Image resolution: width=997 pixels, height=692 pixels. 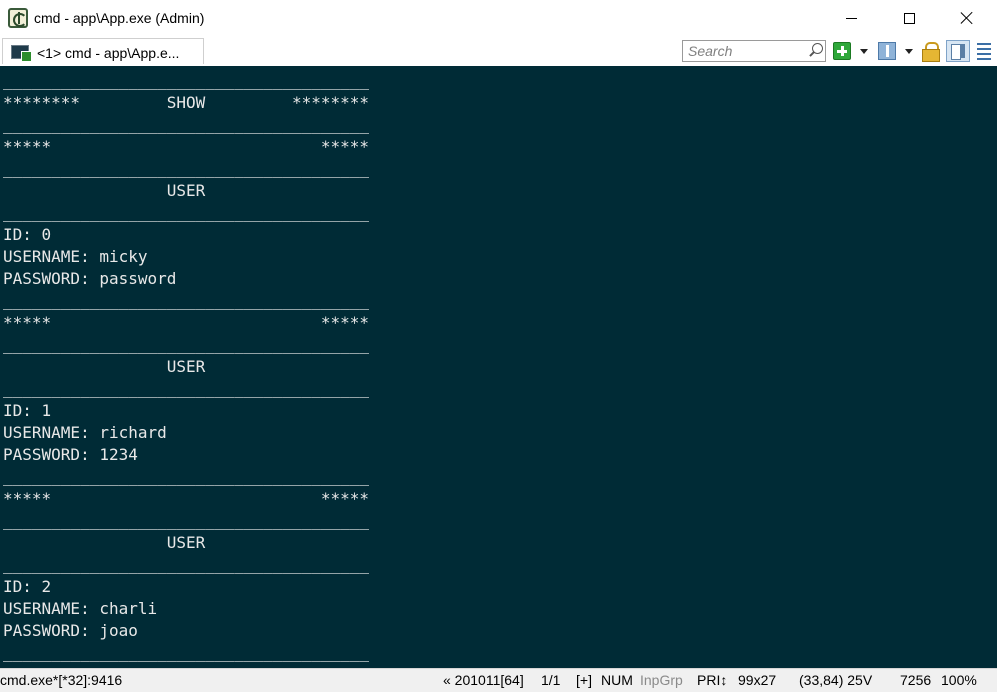 What do you see at coordinates (498, 18) in the screenshot?
I see `title-bar: cmd - app\App.exe (Admin)` at bounding box center [498, 18].